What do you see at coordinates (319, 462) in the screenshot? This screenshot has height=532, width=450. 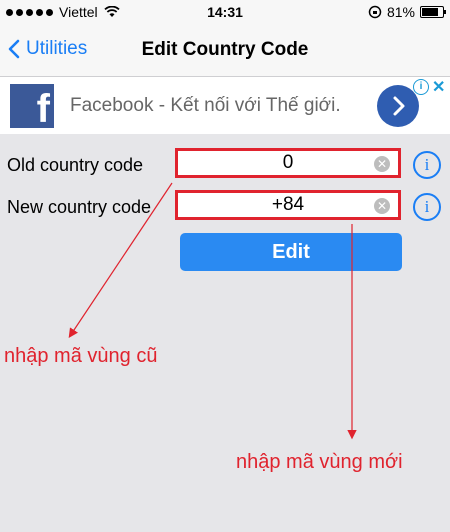 I see `new-code-annotation: nhập mã vùng mới` at bounding box center [319, 462].